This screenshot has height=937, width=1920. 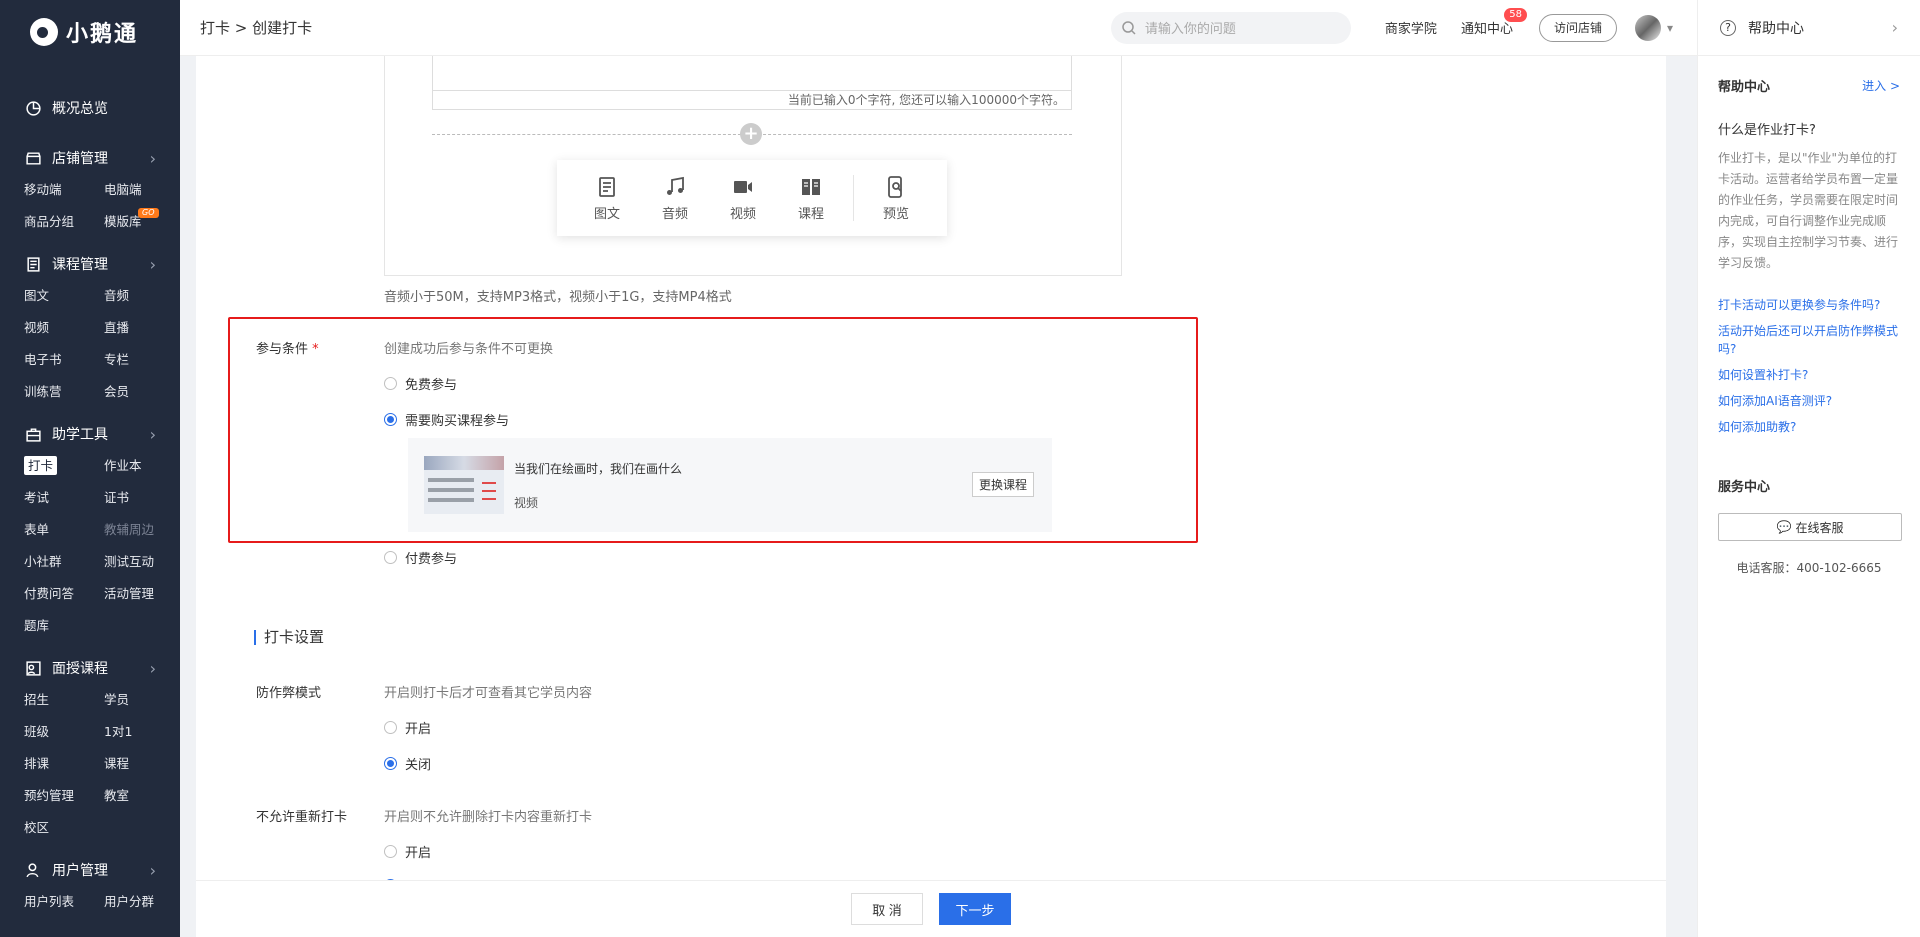 I want to click on sidebar-item-column: 专栏, so click(x=142, y=360).